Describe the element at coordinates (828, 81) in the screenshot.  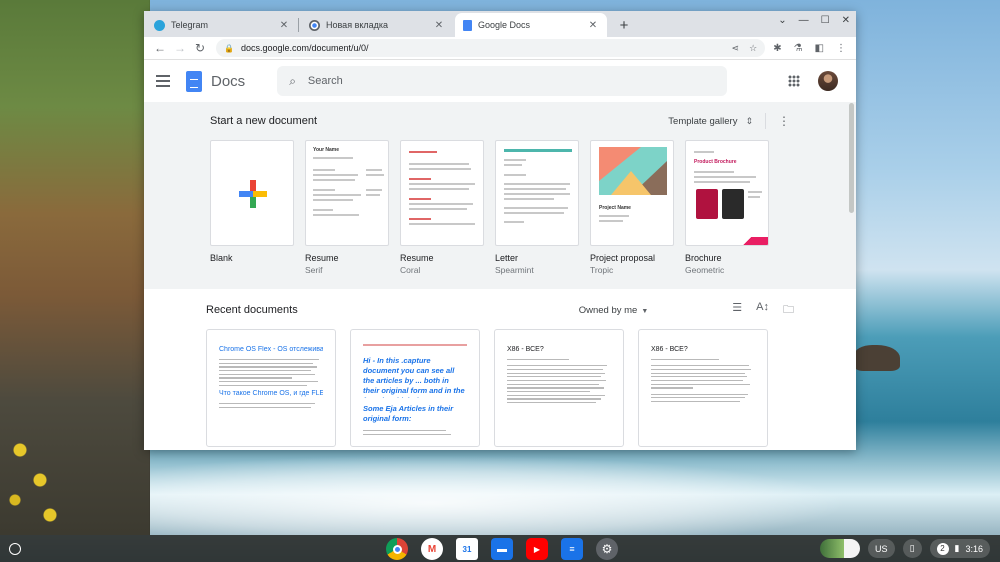
I see `avatar` at that location.